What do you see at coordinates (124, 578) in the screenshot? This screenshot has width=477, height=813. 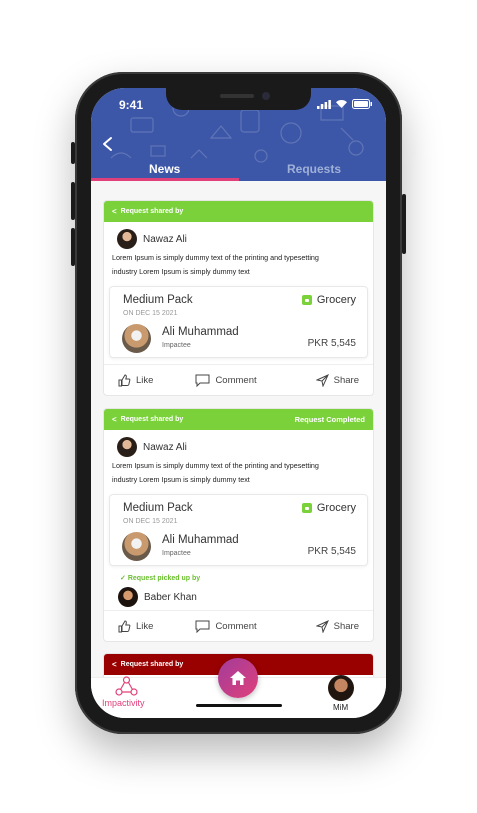 I see `checkmark-icon: ✓` at bounding box center [124, 578].